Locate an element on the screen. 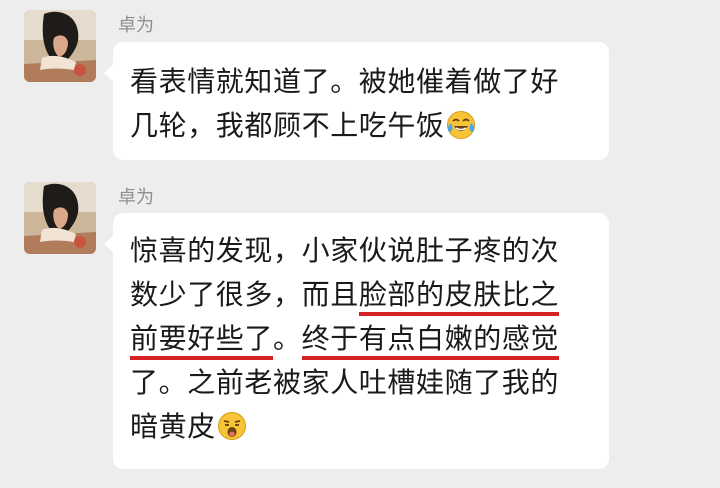 The width and height of the screenshot is (720, 488). message-line: 惊喜的发现，小家伙说肚子疼的次 is located at coordinates (345, 250).